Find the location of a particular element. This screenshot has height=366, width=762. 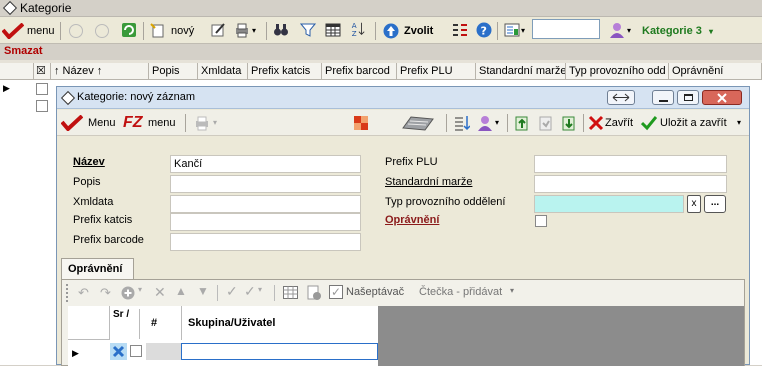

typ-provozniho-oddeleni-input is located at coordinates (609, 204).